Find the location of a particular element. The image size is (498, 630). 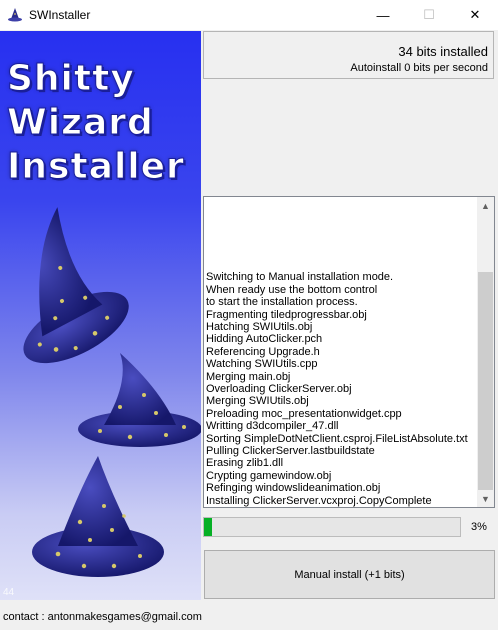

log-line: Merging main.obj is located at coordinates (248, 376).